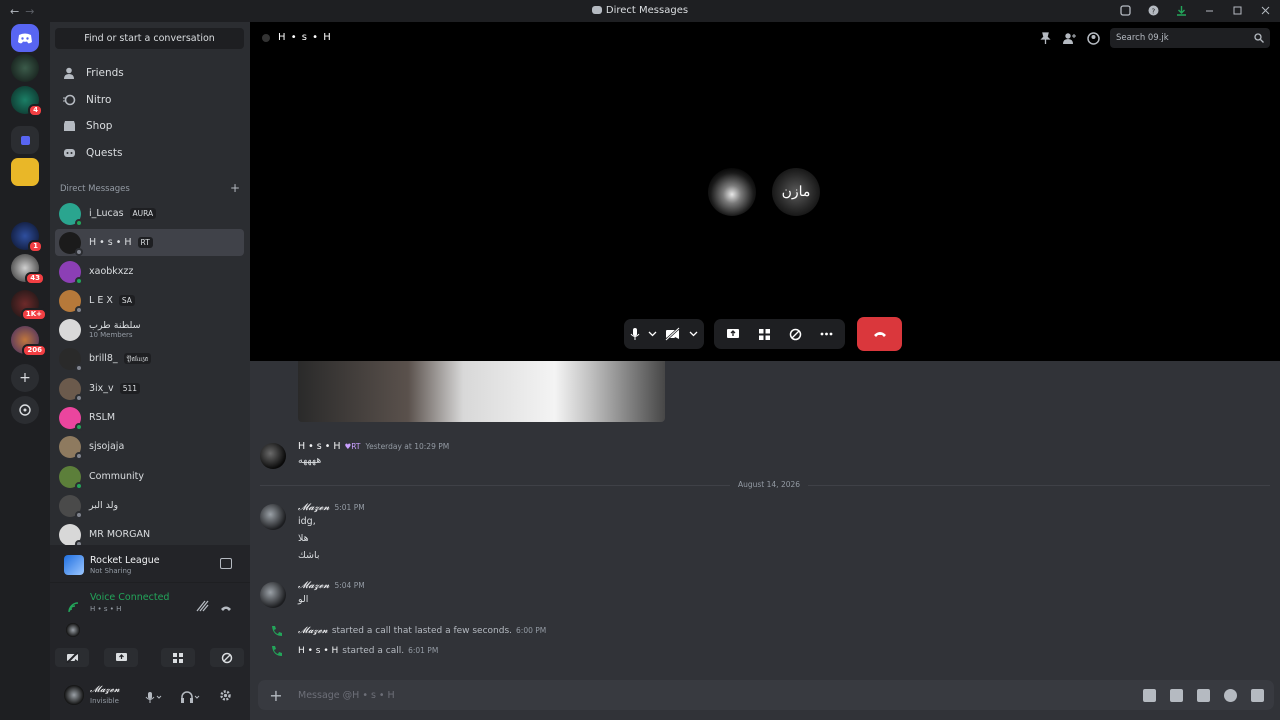 This screenshot has height=720, width=1280. What do you see at coordinates (266, 37) in the screenshot?
I see `dm-avatar-icon` at bounding box center [266, 37].